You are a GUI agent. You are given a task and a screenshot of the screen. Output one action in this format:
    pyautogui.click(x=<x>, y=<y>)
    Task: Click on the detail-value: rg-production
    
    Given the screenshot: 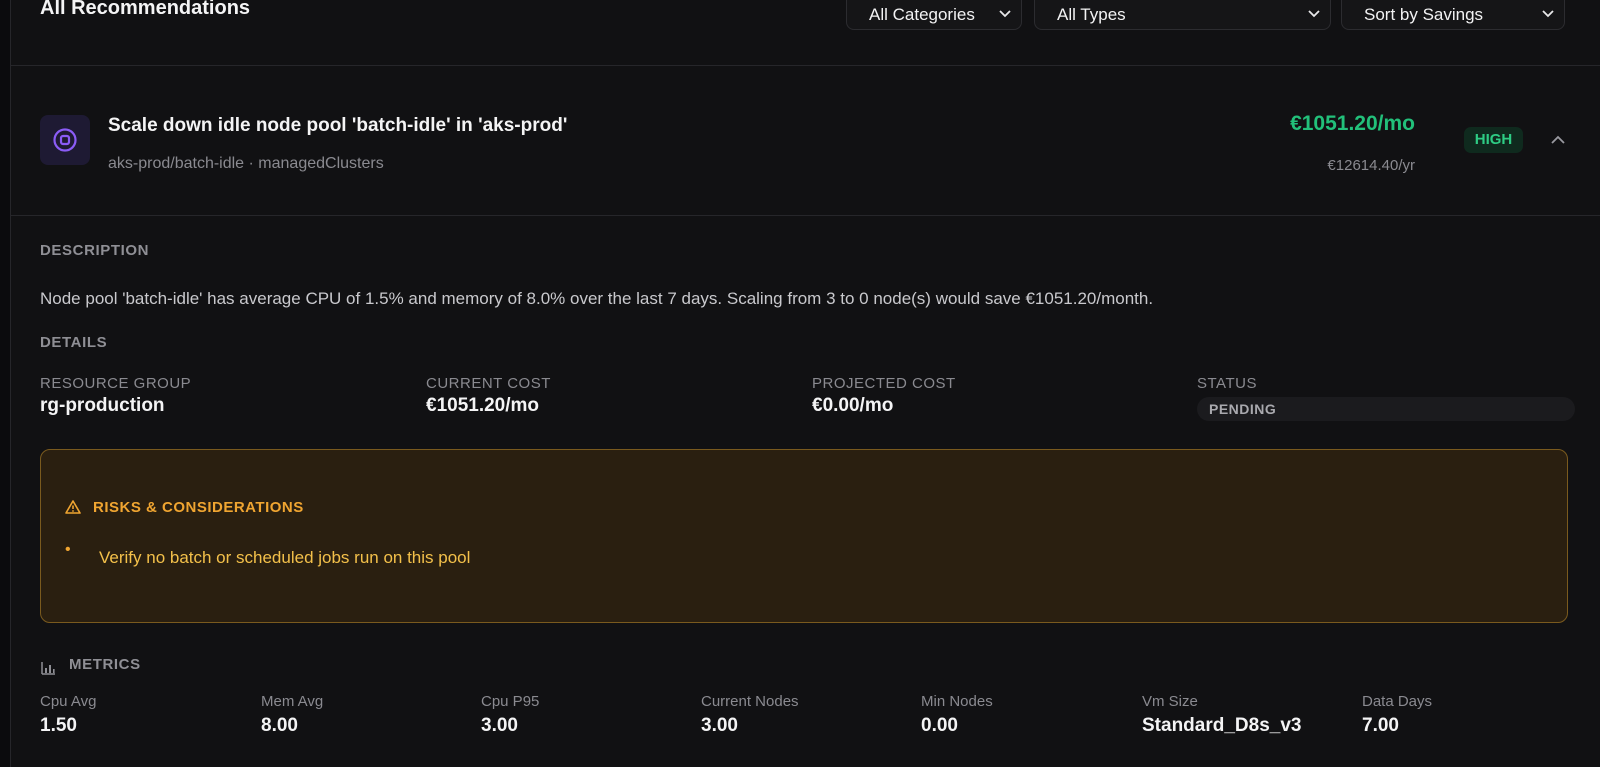 What is the action you would take?
    pyautogui.click(x=102, y=405)
    